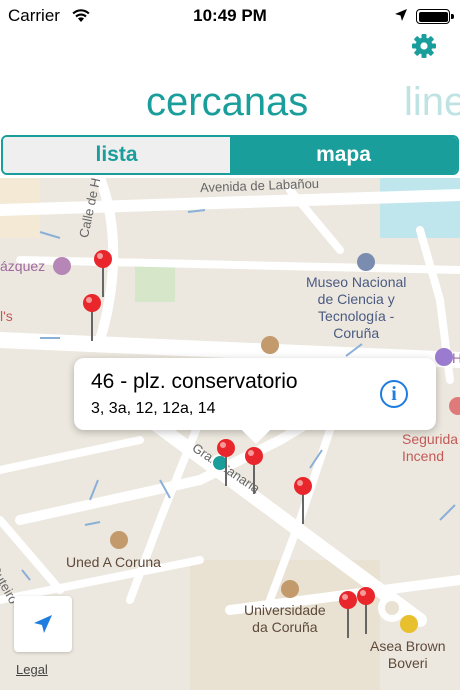  I want to click on poi-universidade: Universidade da Coruña, so click(285, 618).